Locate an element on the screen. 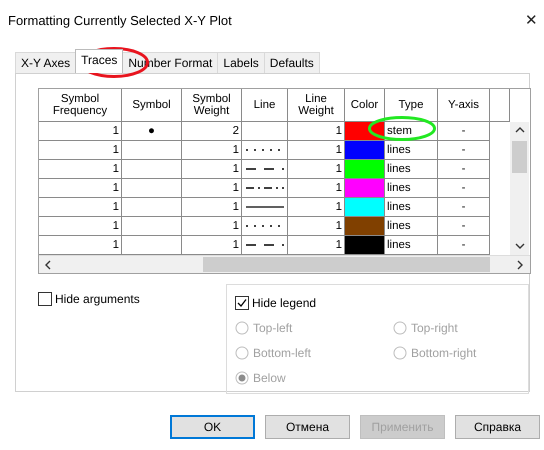  tab: Traces is located at coordinates (99, 61).